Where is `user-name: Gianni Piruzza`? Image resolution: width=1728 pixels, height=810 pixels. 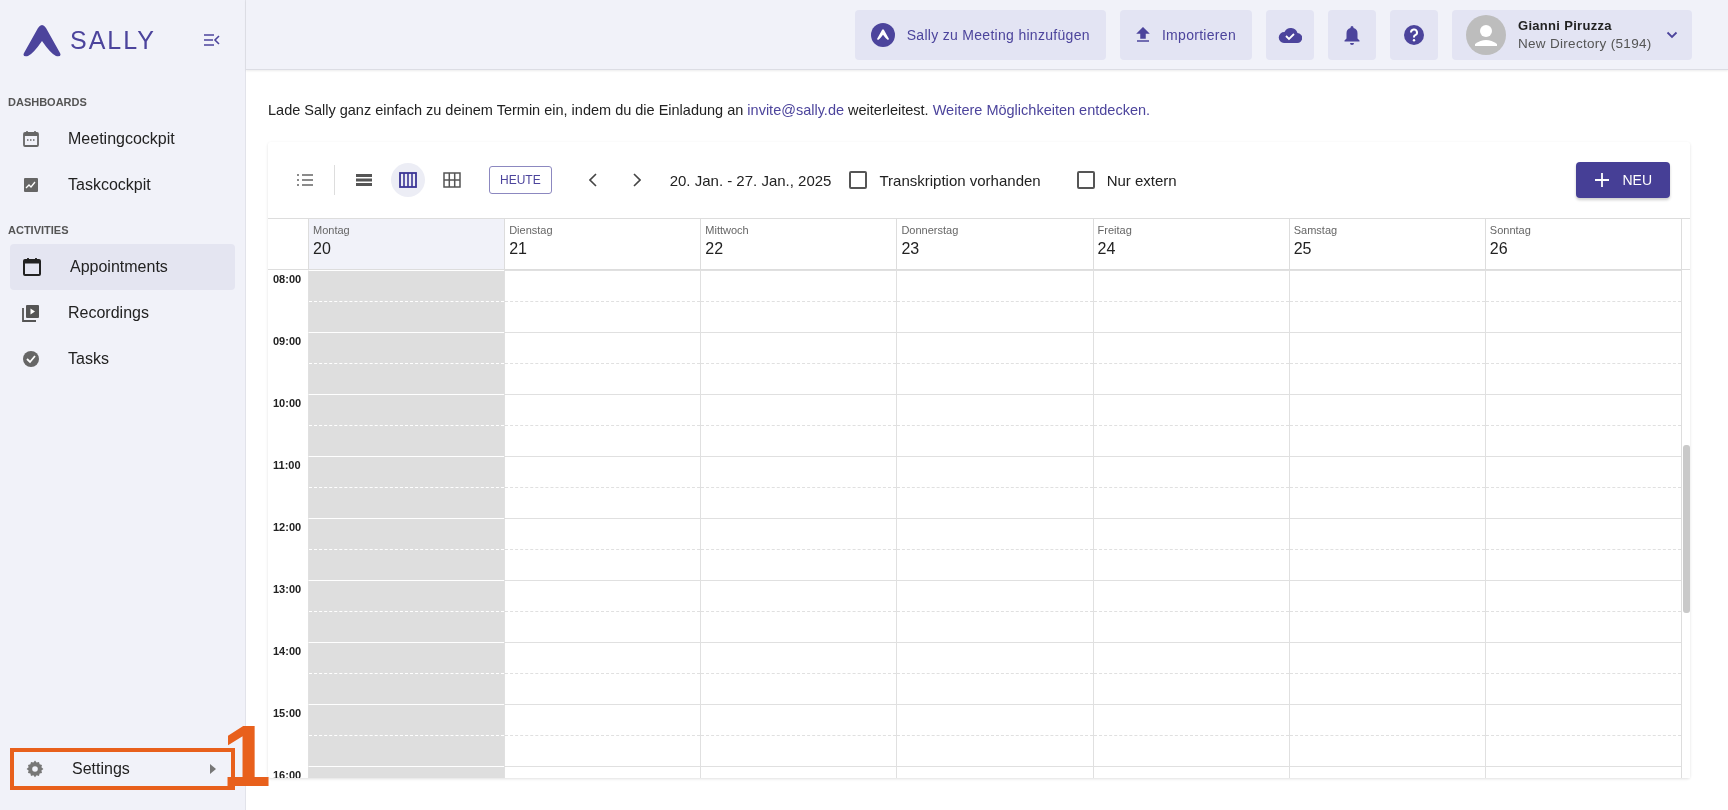 user-name: Gianni Piruzza is located at coordinates (1565, 25).